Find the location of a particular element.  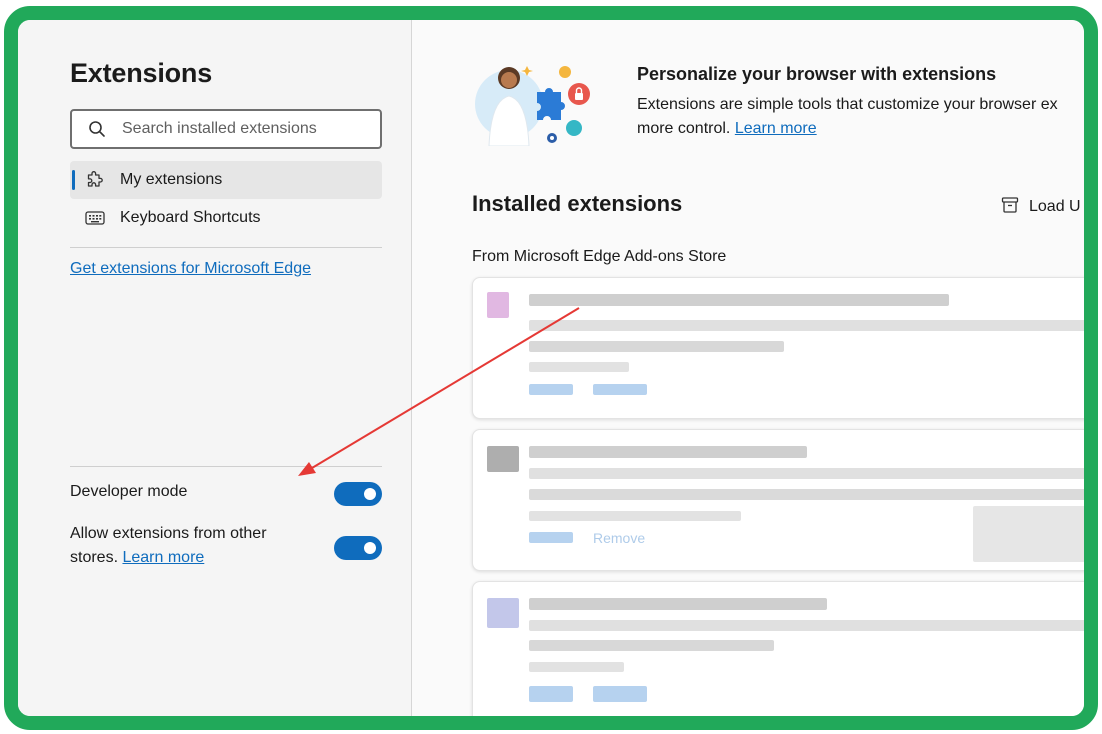

redacted-panel is located at coordinates (1028, 534).